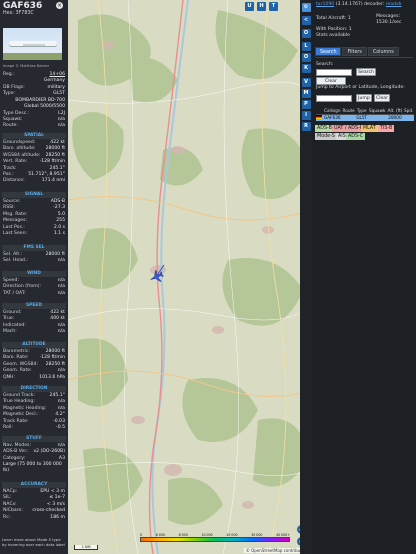 This screenshot has width=416, height=554. I want to click on column-callsign: Callsign, so click(332, 111).